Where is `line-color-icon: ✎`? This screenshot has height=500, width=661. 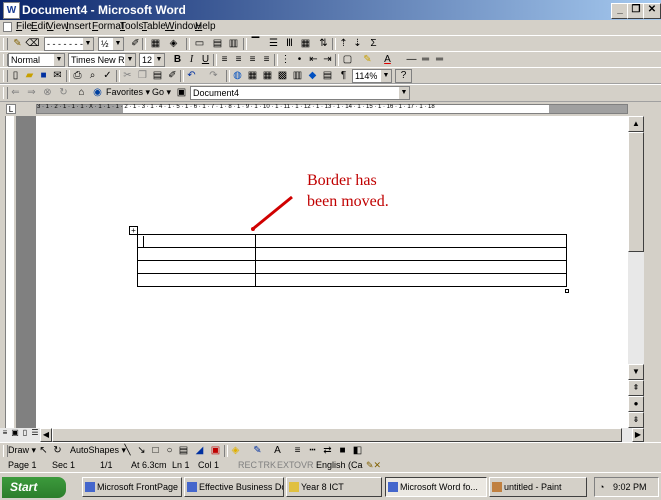
line-color-icon: ✎ is located at coordinates (257, 451).